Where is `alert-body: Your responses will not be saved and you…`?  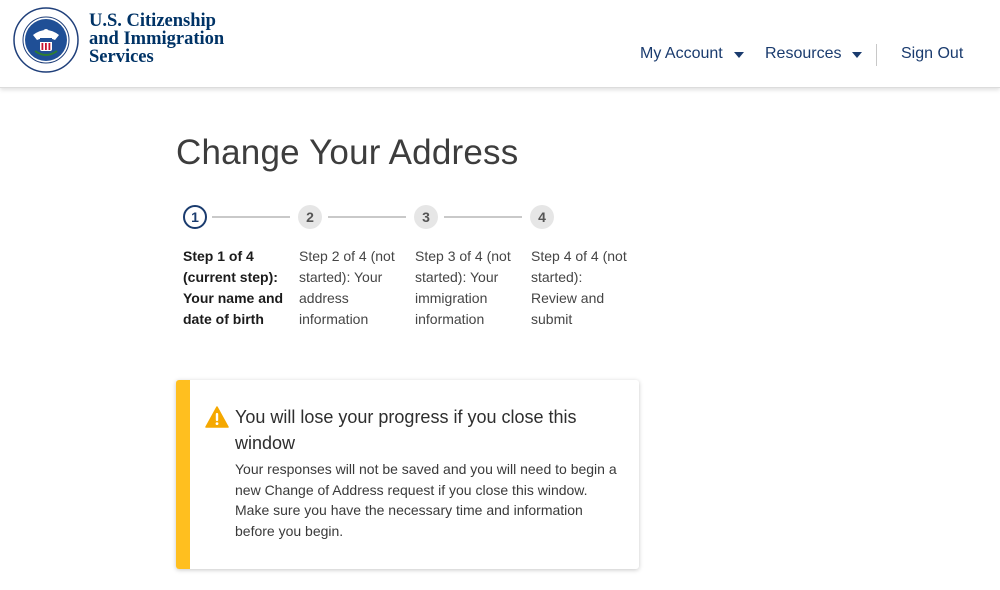 alert-body: Your responses will not be saved and you… is located at coordinates (426, 500).